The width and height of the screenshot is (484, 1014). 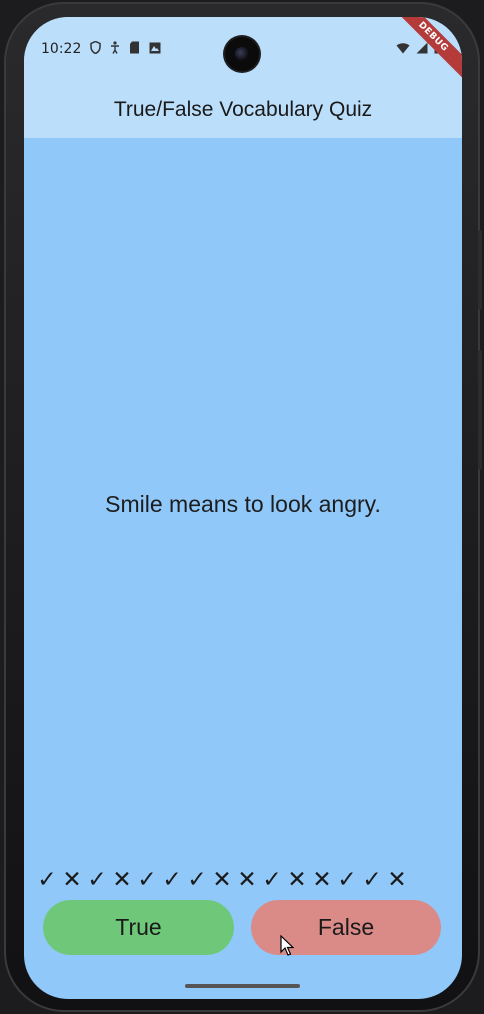 I want to click on app-bar: True/False Vocabulary Quiz, so click(x=243, y=109).